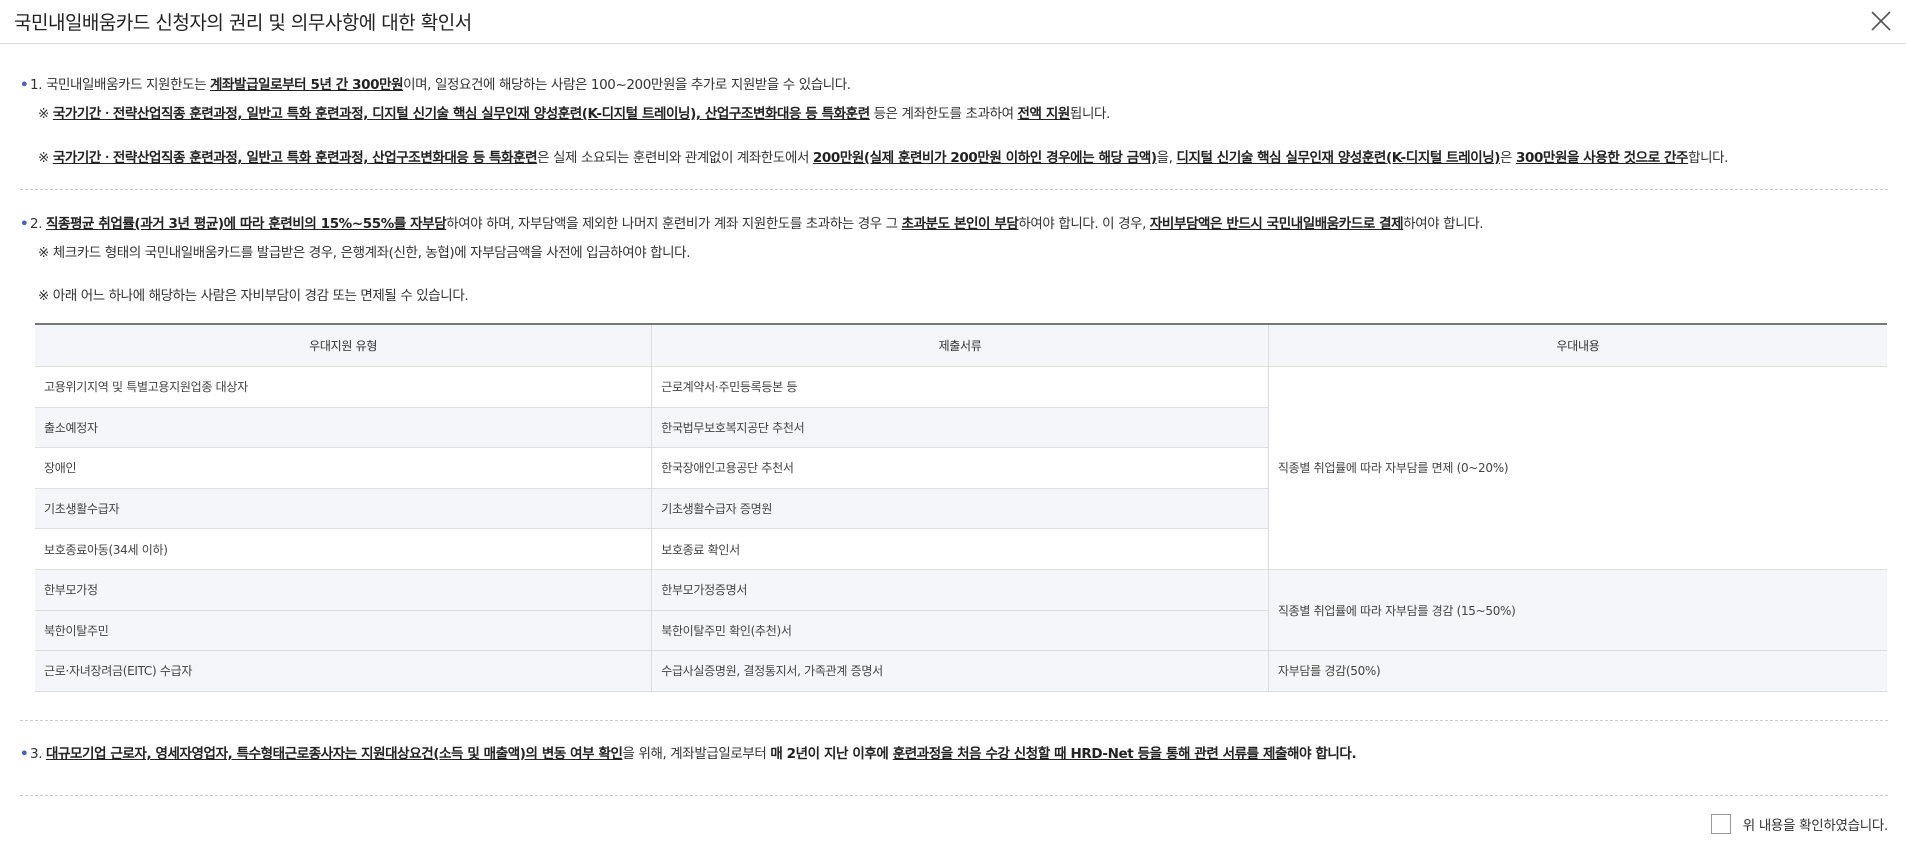  Describe the element at coordinates (1089, 114) in the screenshot. I see `text: 됩니다.` at that location.